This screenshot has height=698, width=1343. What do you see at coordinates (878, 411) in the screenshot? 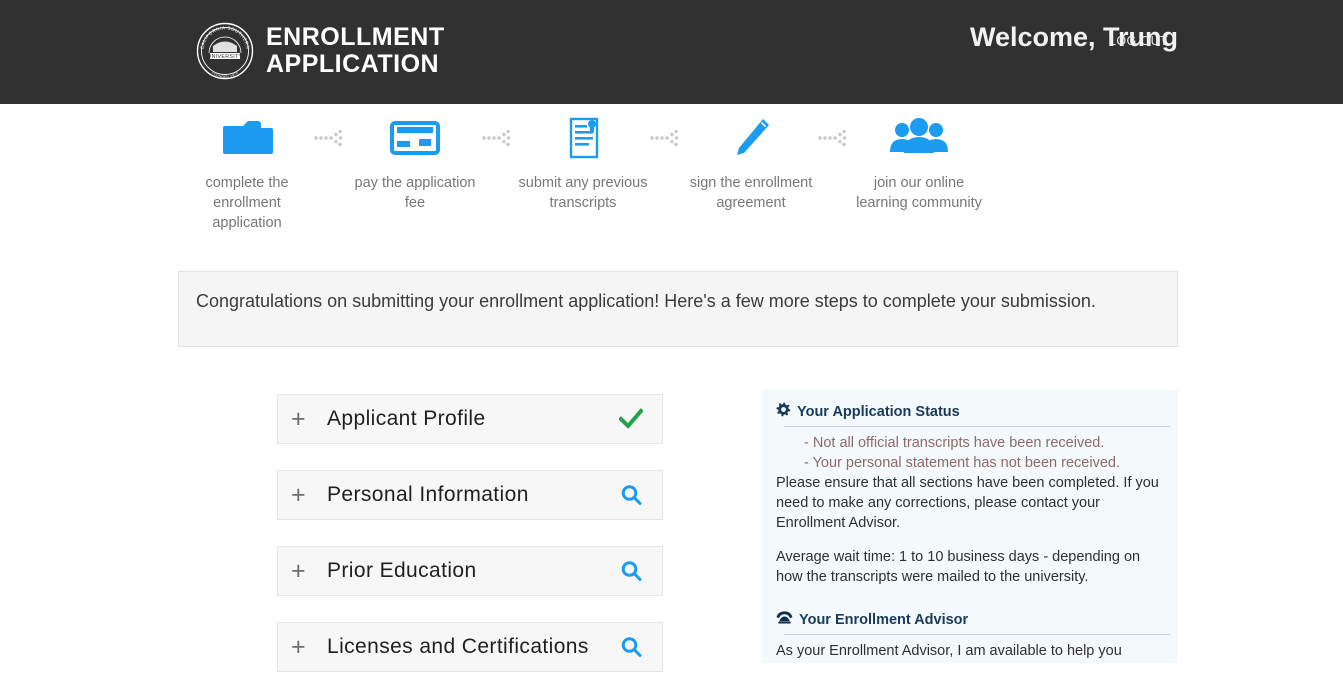
I see `application-status-heading-label: Your Application Status` at bounding box center [878, 411].